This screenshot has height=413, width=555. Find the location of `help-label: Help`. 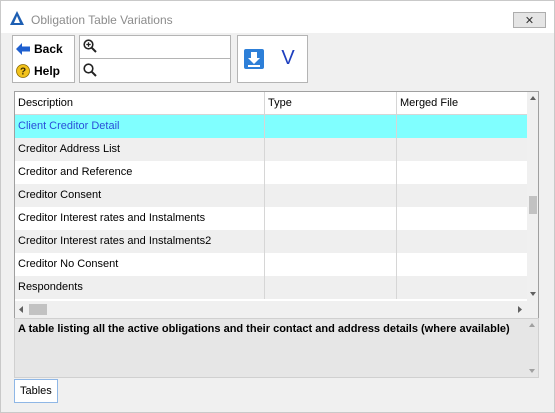

help-label: Help is located at coordinates (47, 71).